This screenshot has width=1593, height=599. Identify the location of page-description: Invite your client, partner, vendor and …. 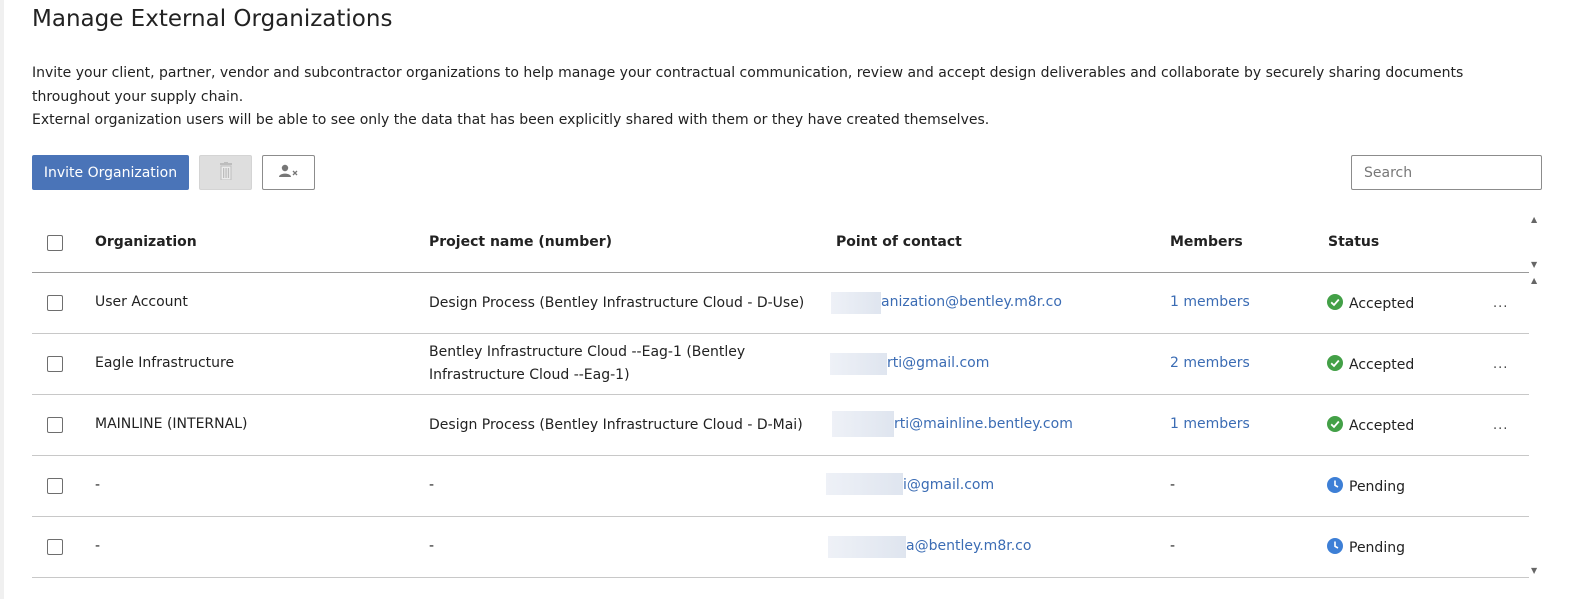
(782, 97).